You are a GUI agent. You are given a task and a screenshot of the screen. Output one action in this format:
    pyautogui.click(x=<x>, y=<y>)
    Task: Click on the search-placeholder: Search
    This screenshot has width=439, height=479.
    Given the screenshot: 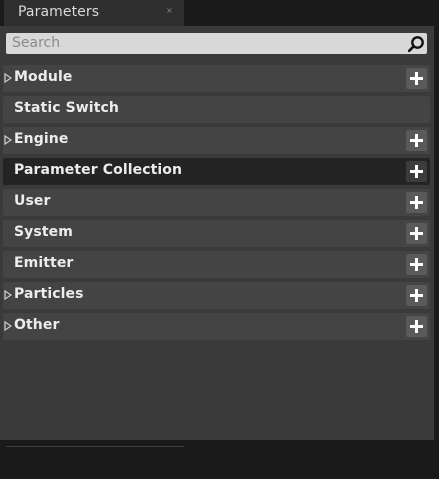 What is the action you would take?
    pyautogui.click(x=36, y=43)
    